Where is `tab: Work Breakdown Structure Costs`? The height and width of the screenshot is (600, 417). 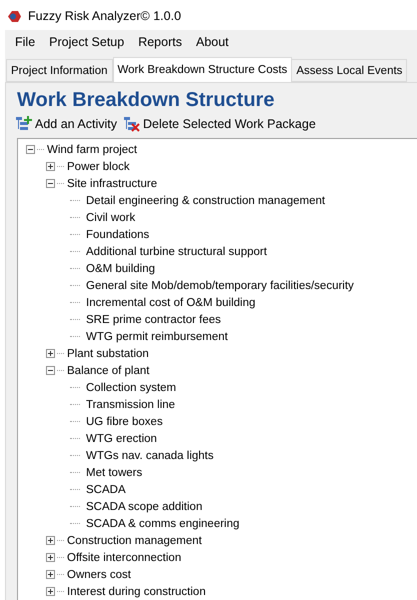 tab: Work Breakdown Structure Costs is located at coordinates (202, 69).